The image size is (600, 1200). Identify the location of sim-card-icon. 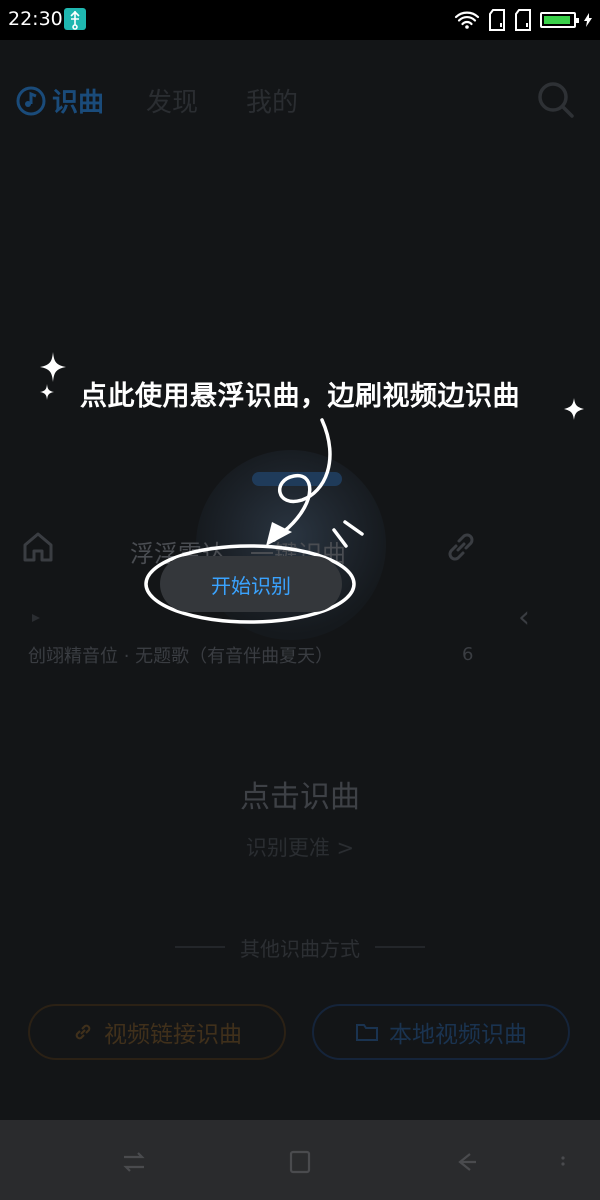
(497, 20).